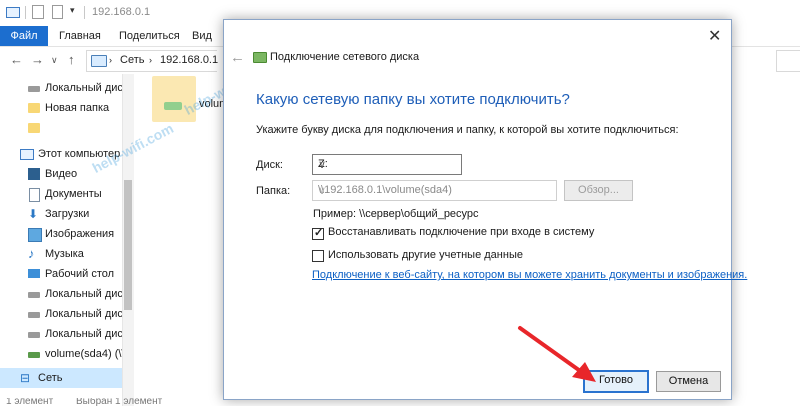 The width and height of the screenshot is (800, 406). Describe the element at coordinates (37, 59) in the screenshot. I see `forward-arrow-icon: →` at that location.